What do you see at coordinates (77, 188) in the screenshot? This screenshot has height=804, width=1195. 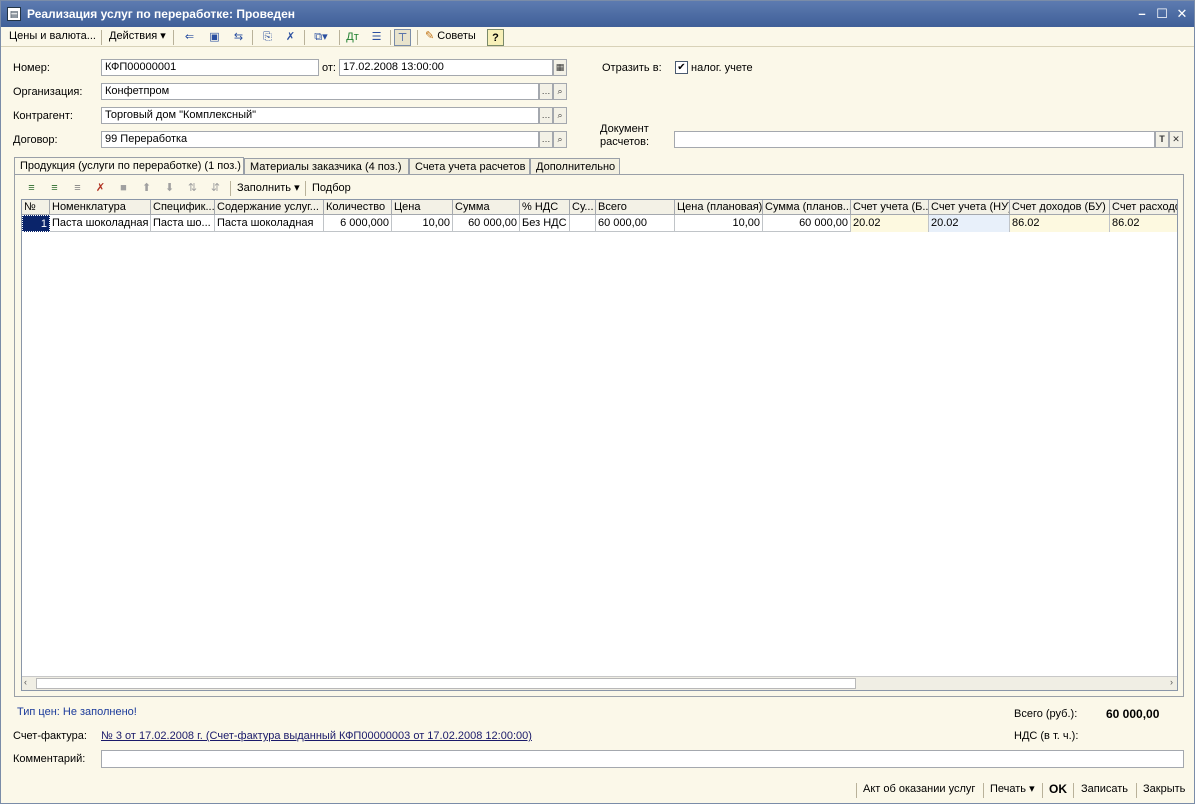 I see `edit-row-icon: ≡` at bounding box center [77, 188].